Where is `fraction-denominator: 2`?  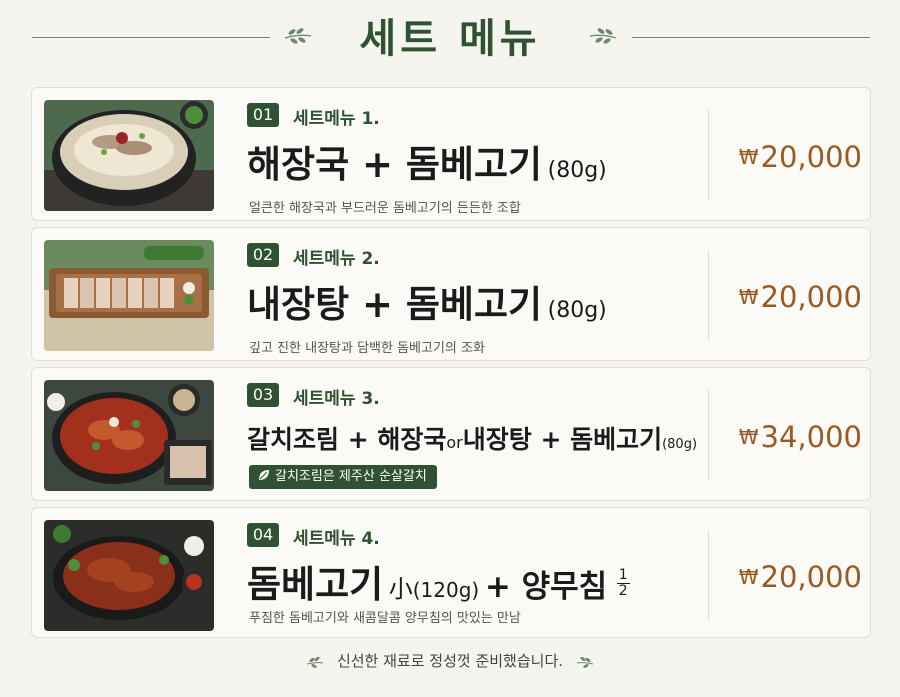 fraction-denominator: 2 is located at coordinates (623, 591).